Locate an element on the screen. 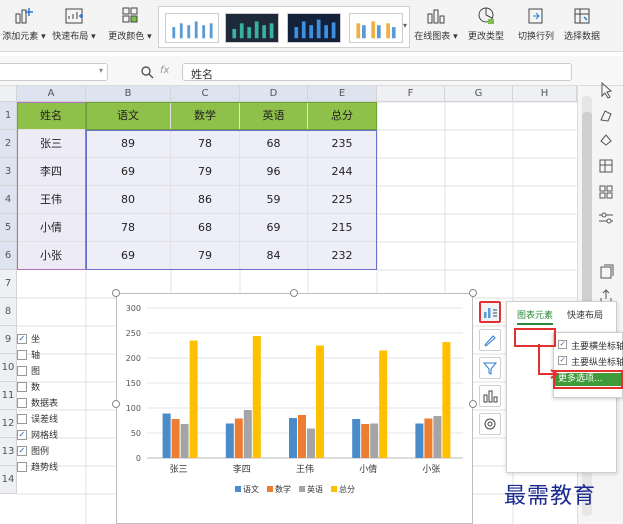 Image resolution: width=623 pixels, height=524 pixels. zoom-icon is located at coordinates (147, 72).